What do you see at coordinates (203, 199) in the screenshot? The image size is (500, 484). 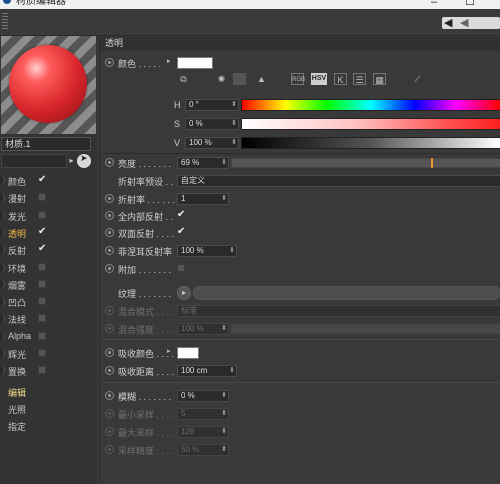 I see `ior-field: 1 ⬍` at bounding box center [203, 199].